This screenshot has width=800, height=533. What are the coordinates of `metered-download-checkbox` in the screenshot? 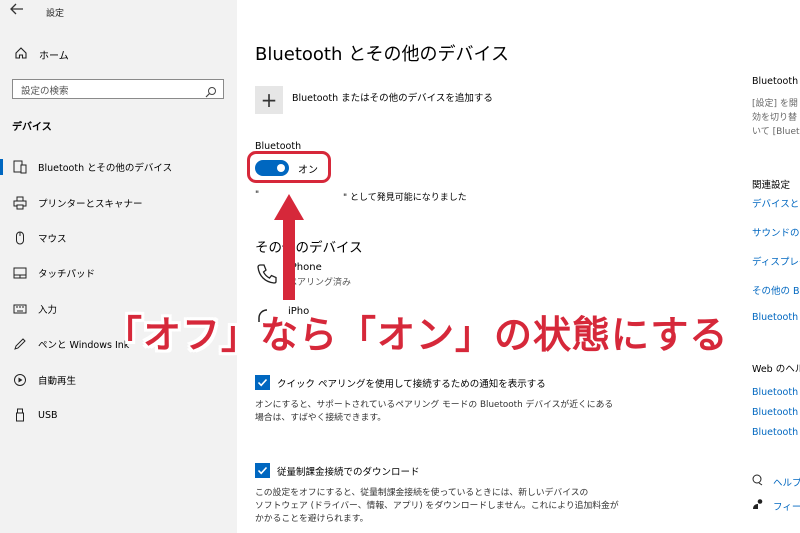 It's located at (262, 470).